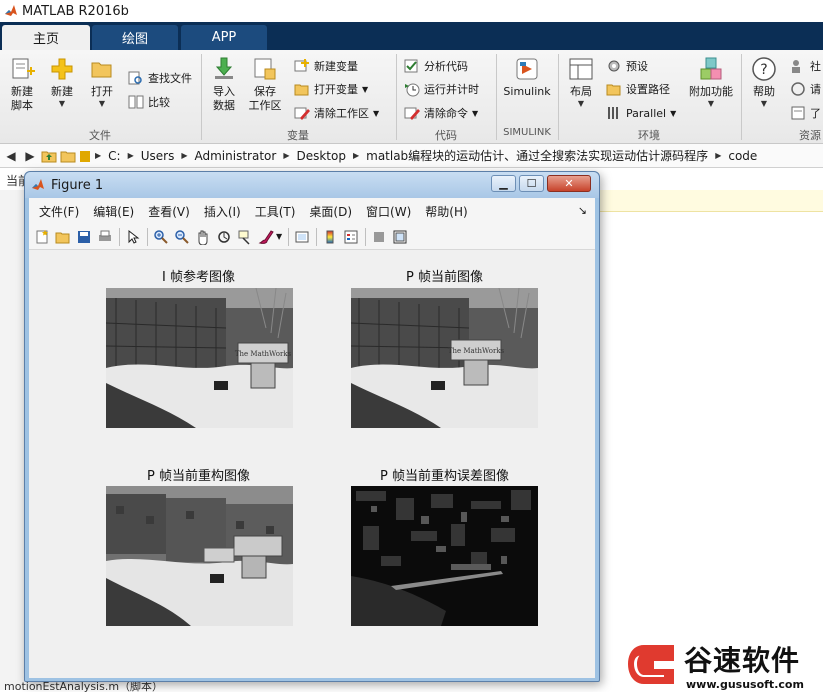 Image resolution: width=823 pixels, height=692 pixels. Describe the element at coordinates (582, 210) in the screenshot. I see `dock-arrow-icon: ↘` at that location.